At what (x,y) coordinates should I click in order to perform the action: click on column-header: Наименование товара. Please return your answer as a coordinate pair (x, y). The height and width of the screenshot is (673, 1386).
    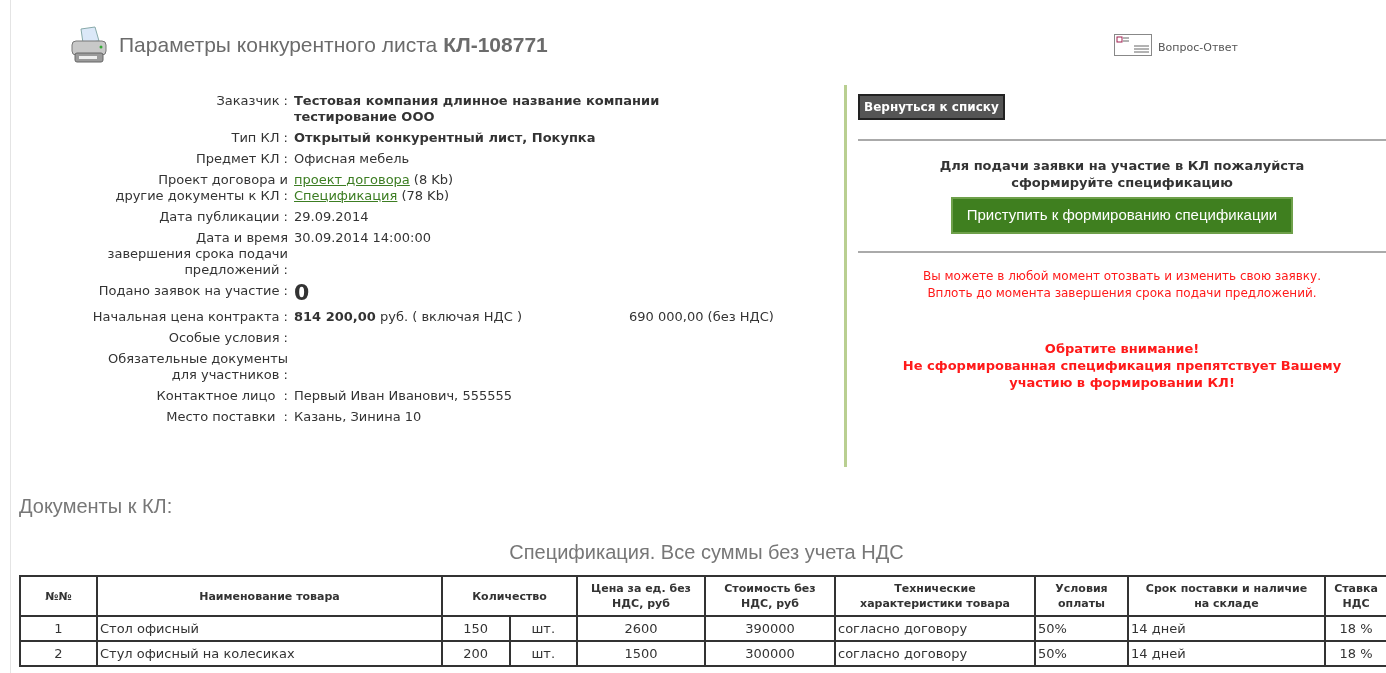
    Looking at the image, I should click on (269, 596).